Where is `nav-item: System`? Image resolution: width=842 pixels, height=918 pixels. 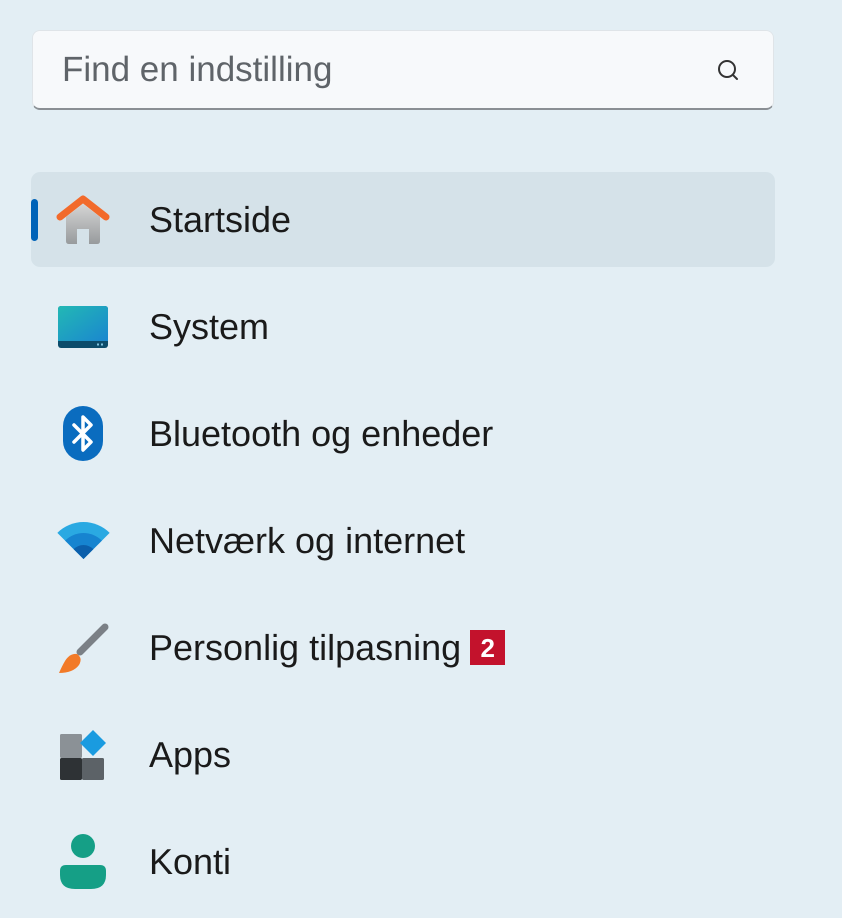
nav-item: System is located at coordinates (403, 326).